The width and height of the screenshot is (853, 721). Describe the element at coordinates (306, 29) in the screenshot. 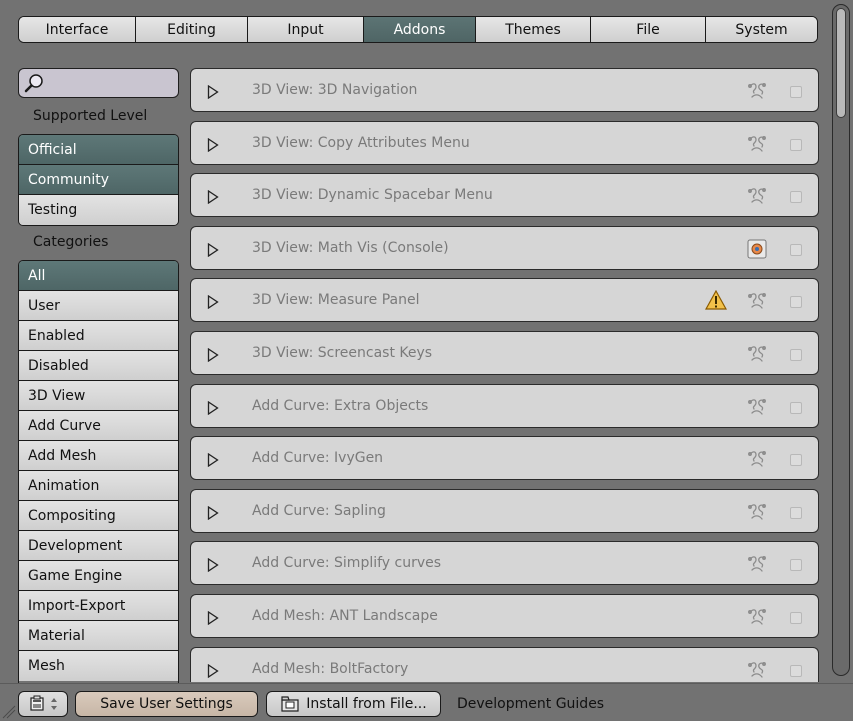

I see `tab-input: Input` at that location.